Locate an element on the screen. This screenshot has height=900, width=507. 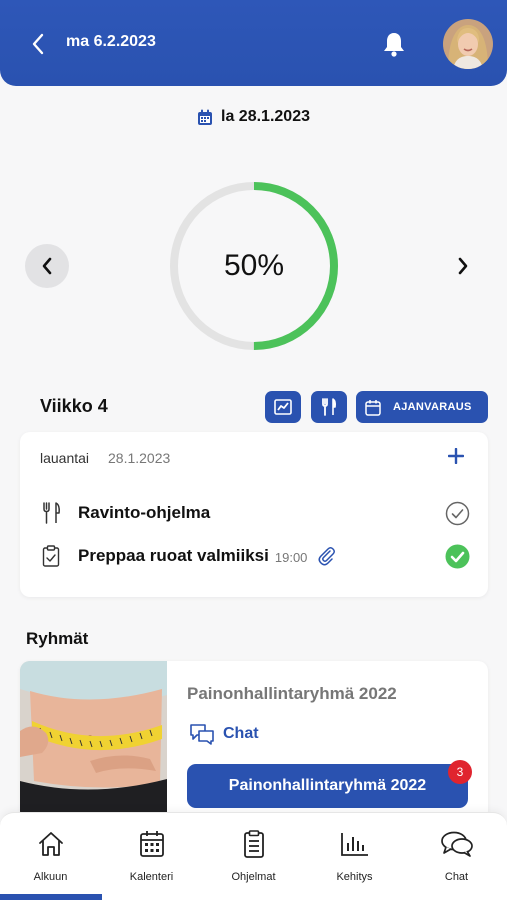
nav-item-progress: Kehitys is located at coordinates (354, 856).